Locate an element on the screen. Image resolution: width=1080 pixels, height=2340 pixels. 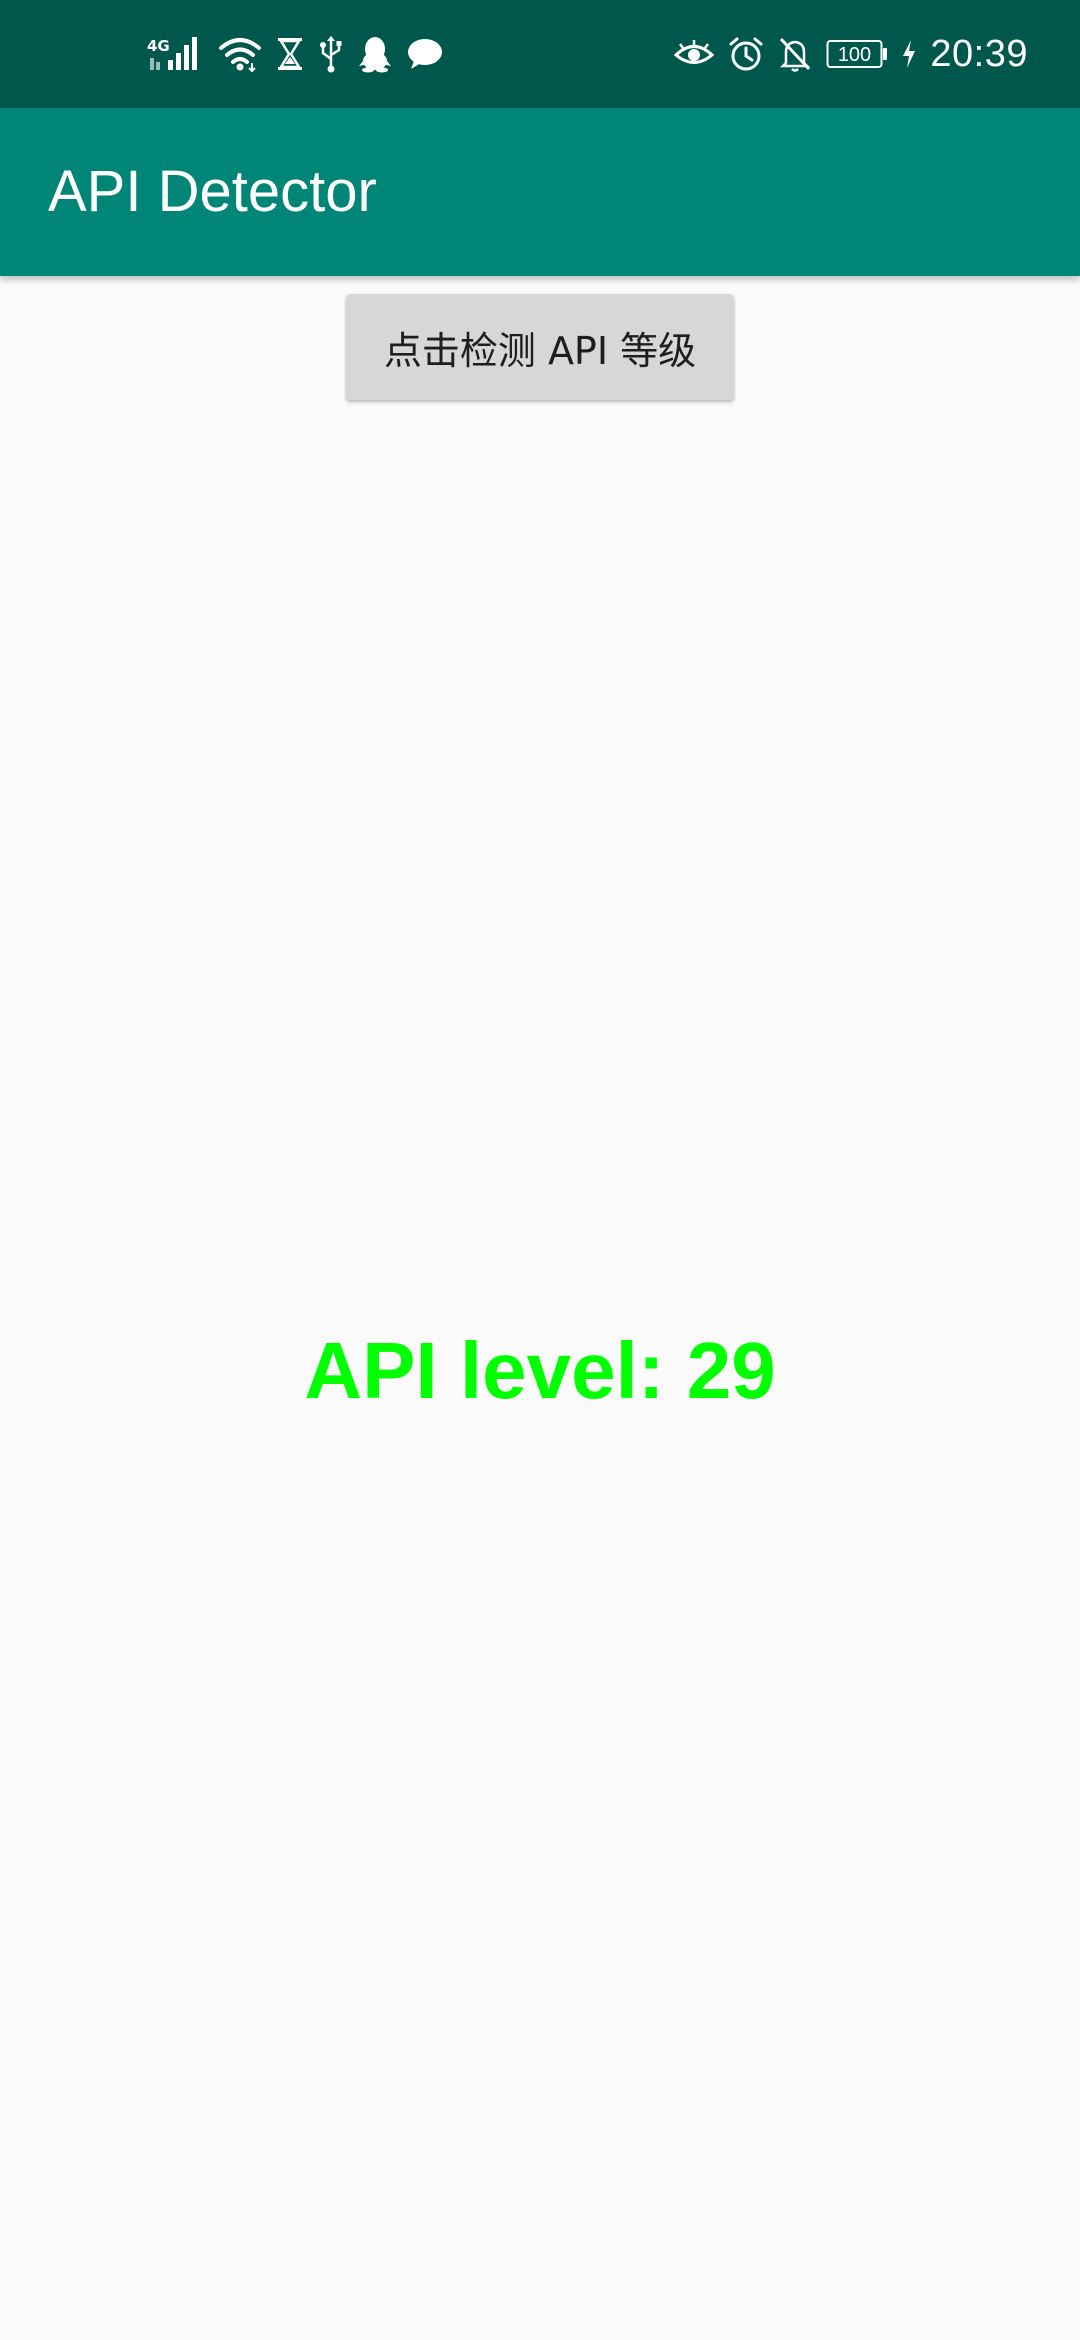
wifi-icon is located at coordinates (240, 54).